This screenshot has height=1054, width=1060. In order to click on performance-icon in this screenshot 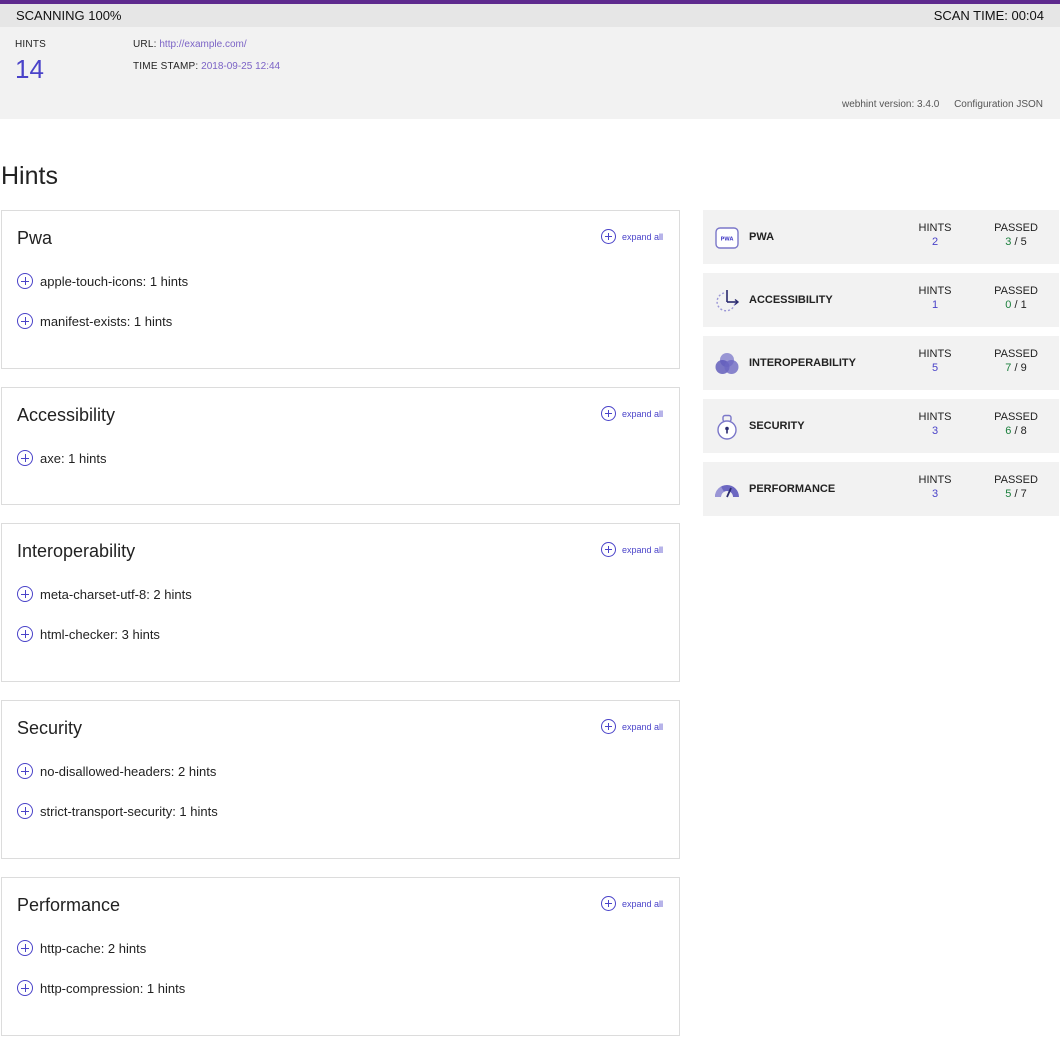, I will do `click(727, 491)`.